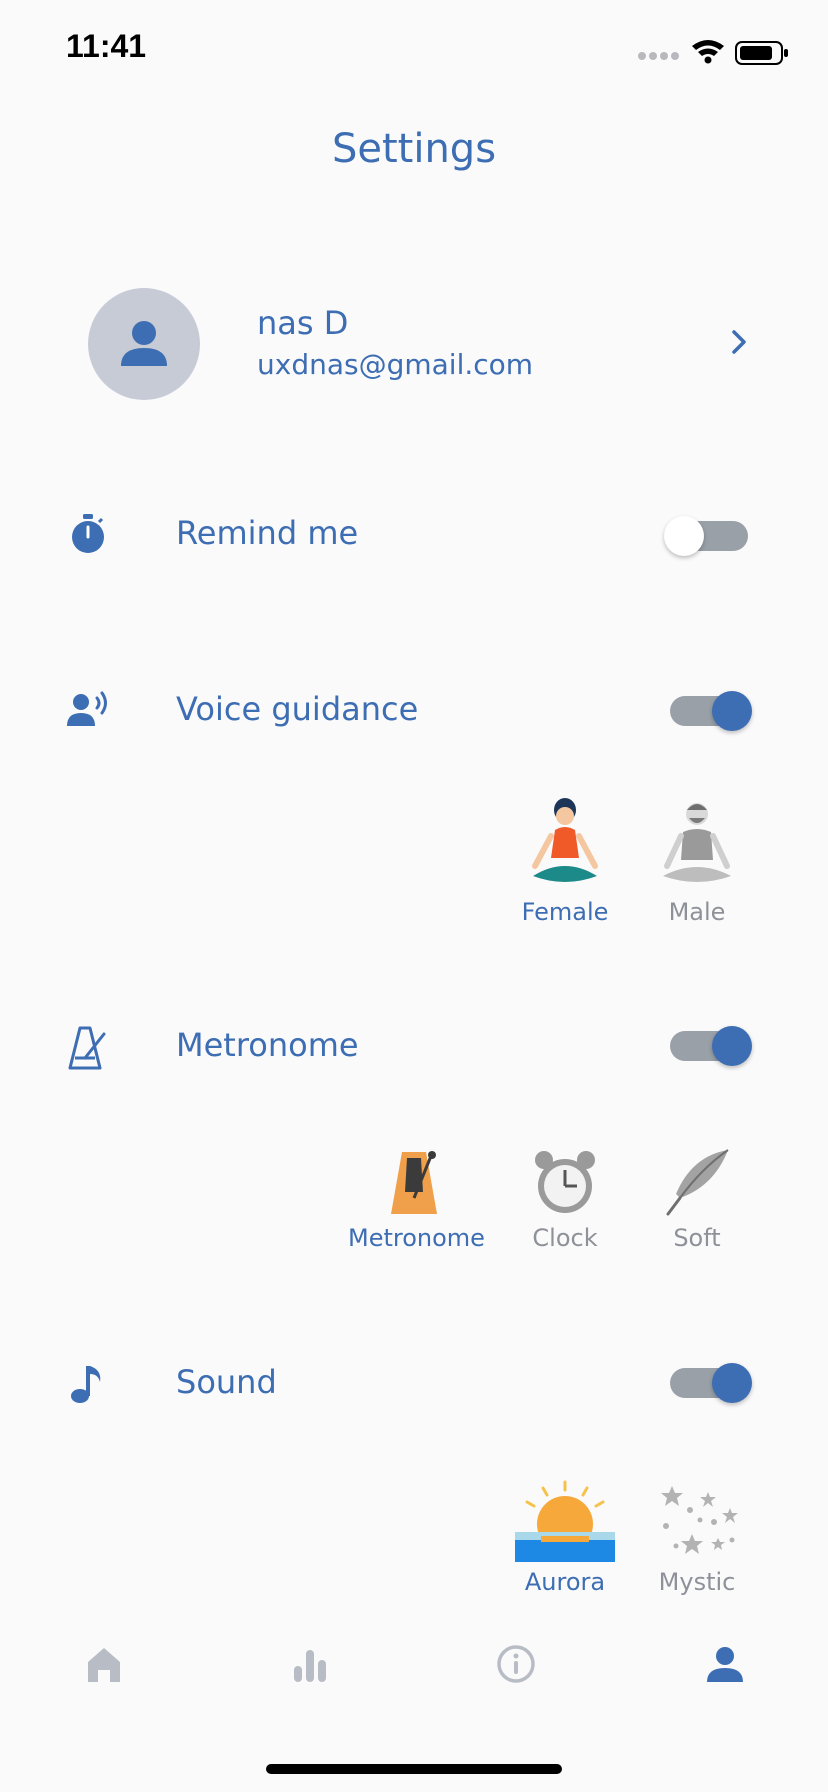 This screenshot has height=1792, width=828. What do you see at coordinates (711, 1046) in the screenshot?
I see `metronome-toggle` at bounding box center [711, 1046].